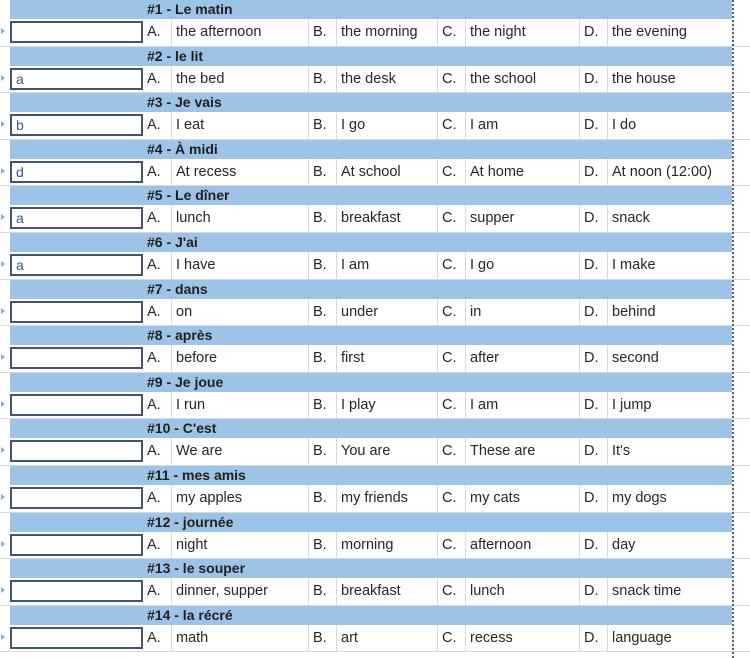 This screenshot has width=750, height=658. I want to click on option-a-text: the bed, so click(239, 79).